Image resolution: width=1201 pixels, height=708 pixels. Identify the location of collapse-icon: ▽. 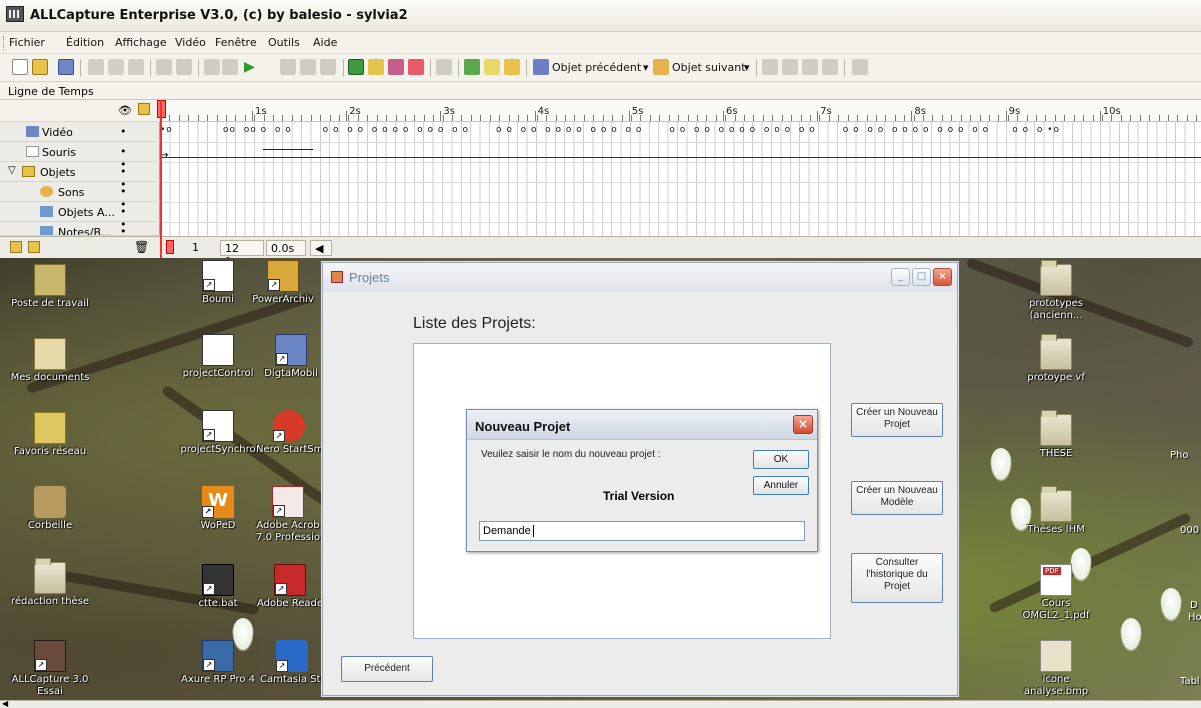
(12, 170).